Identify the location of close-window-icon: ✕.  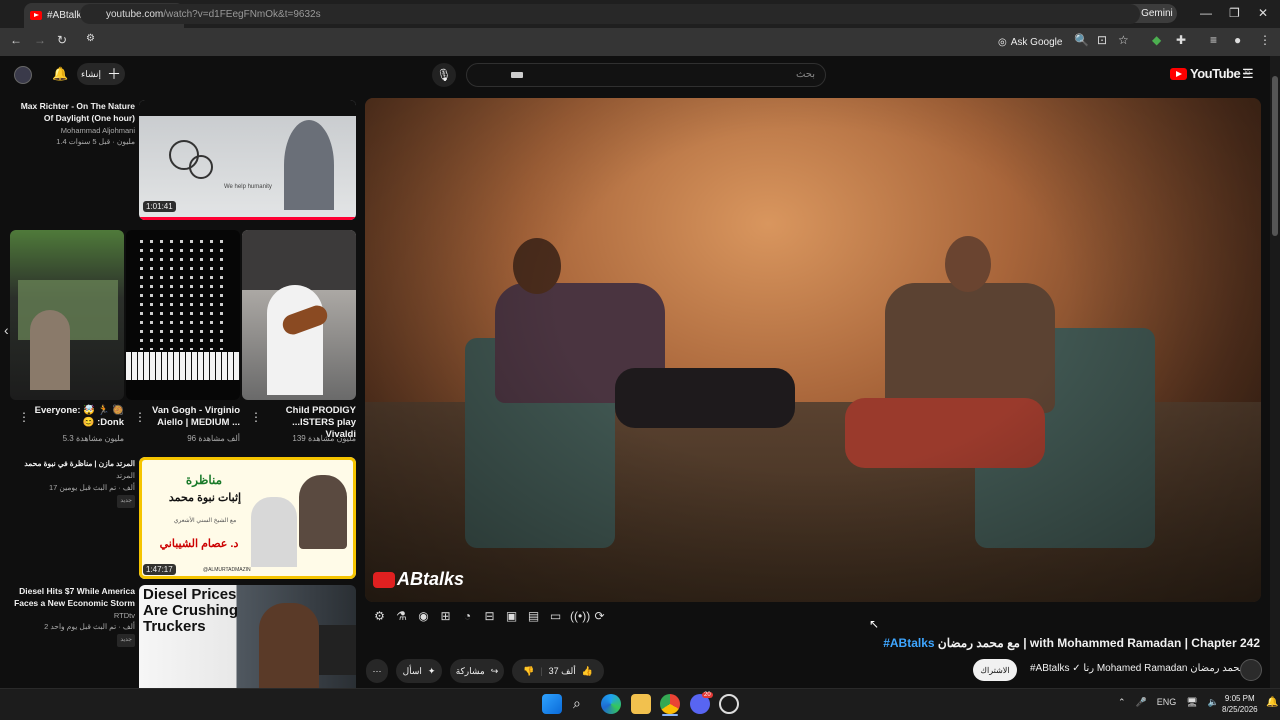
(1263, 13).